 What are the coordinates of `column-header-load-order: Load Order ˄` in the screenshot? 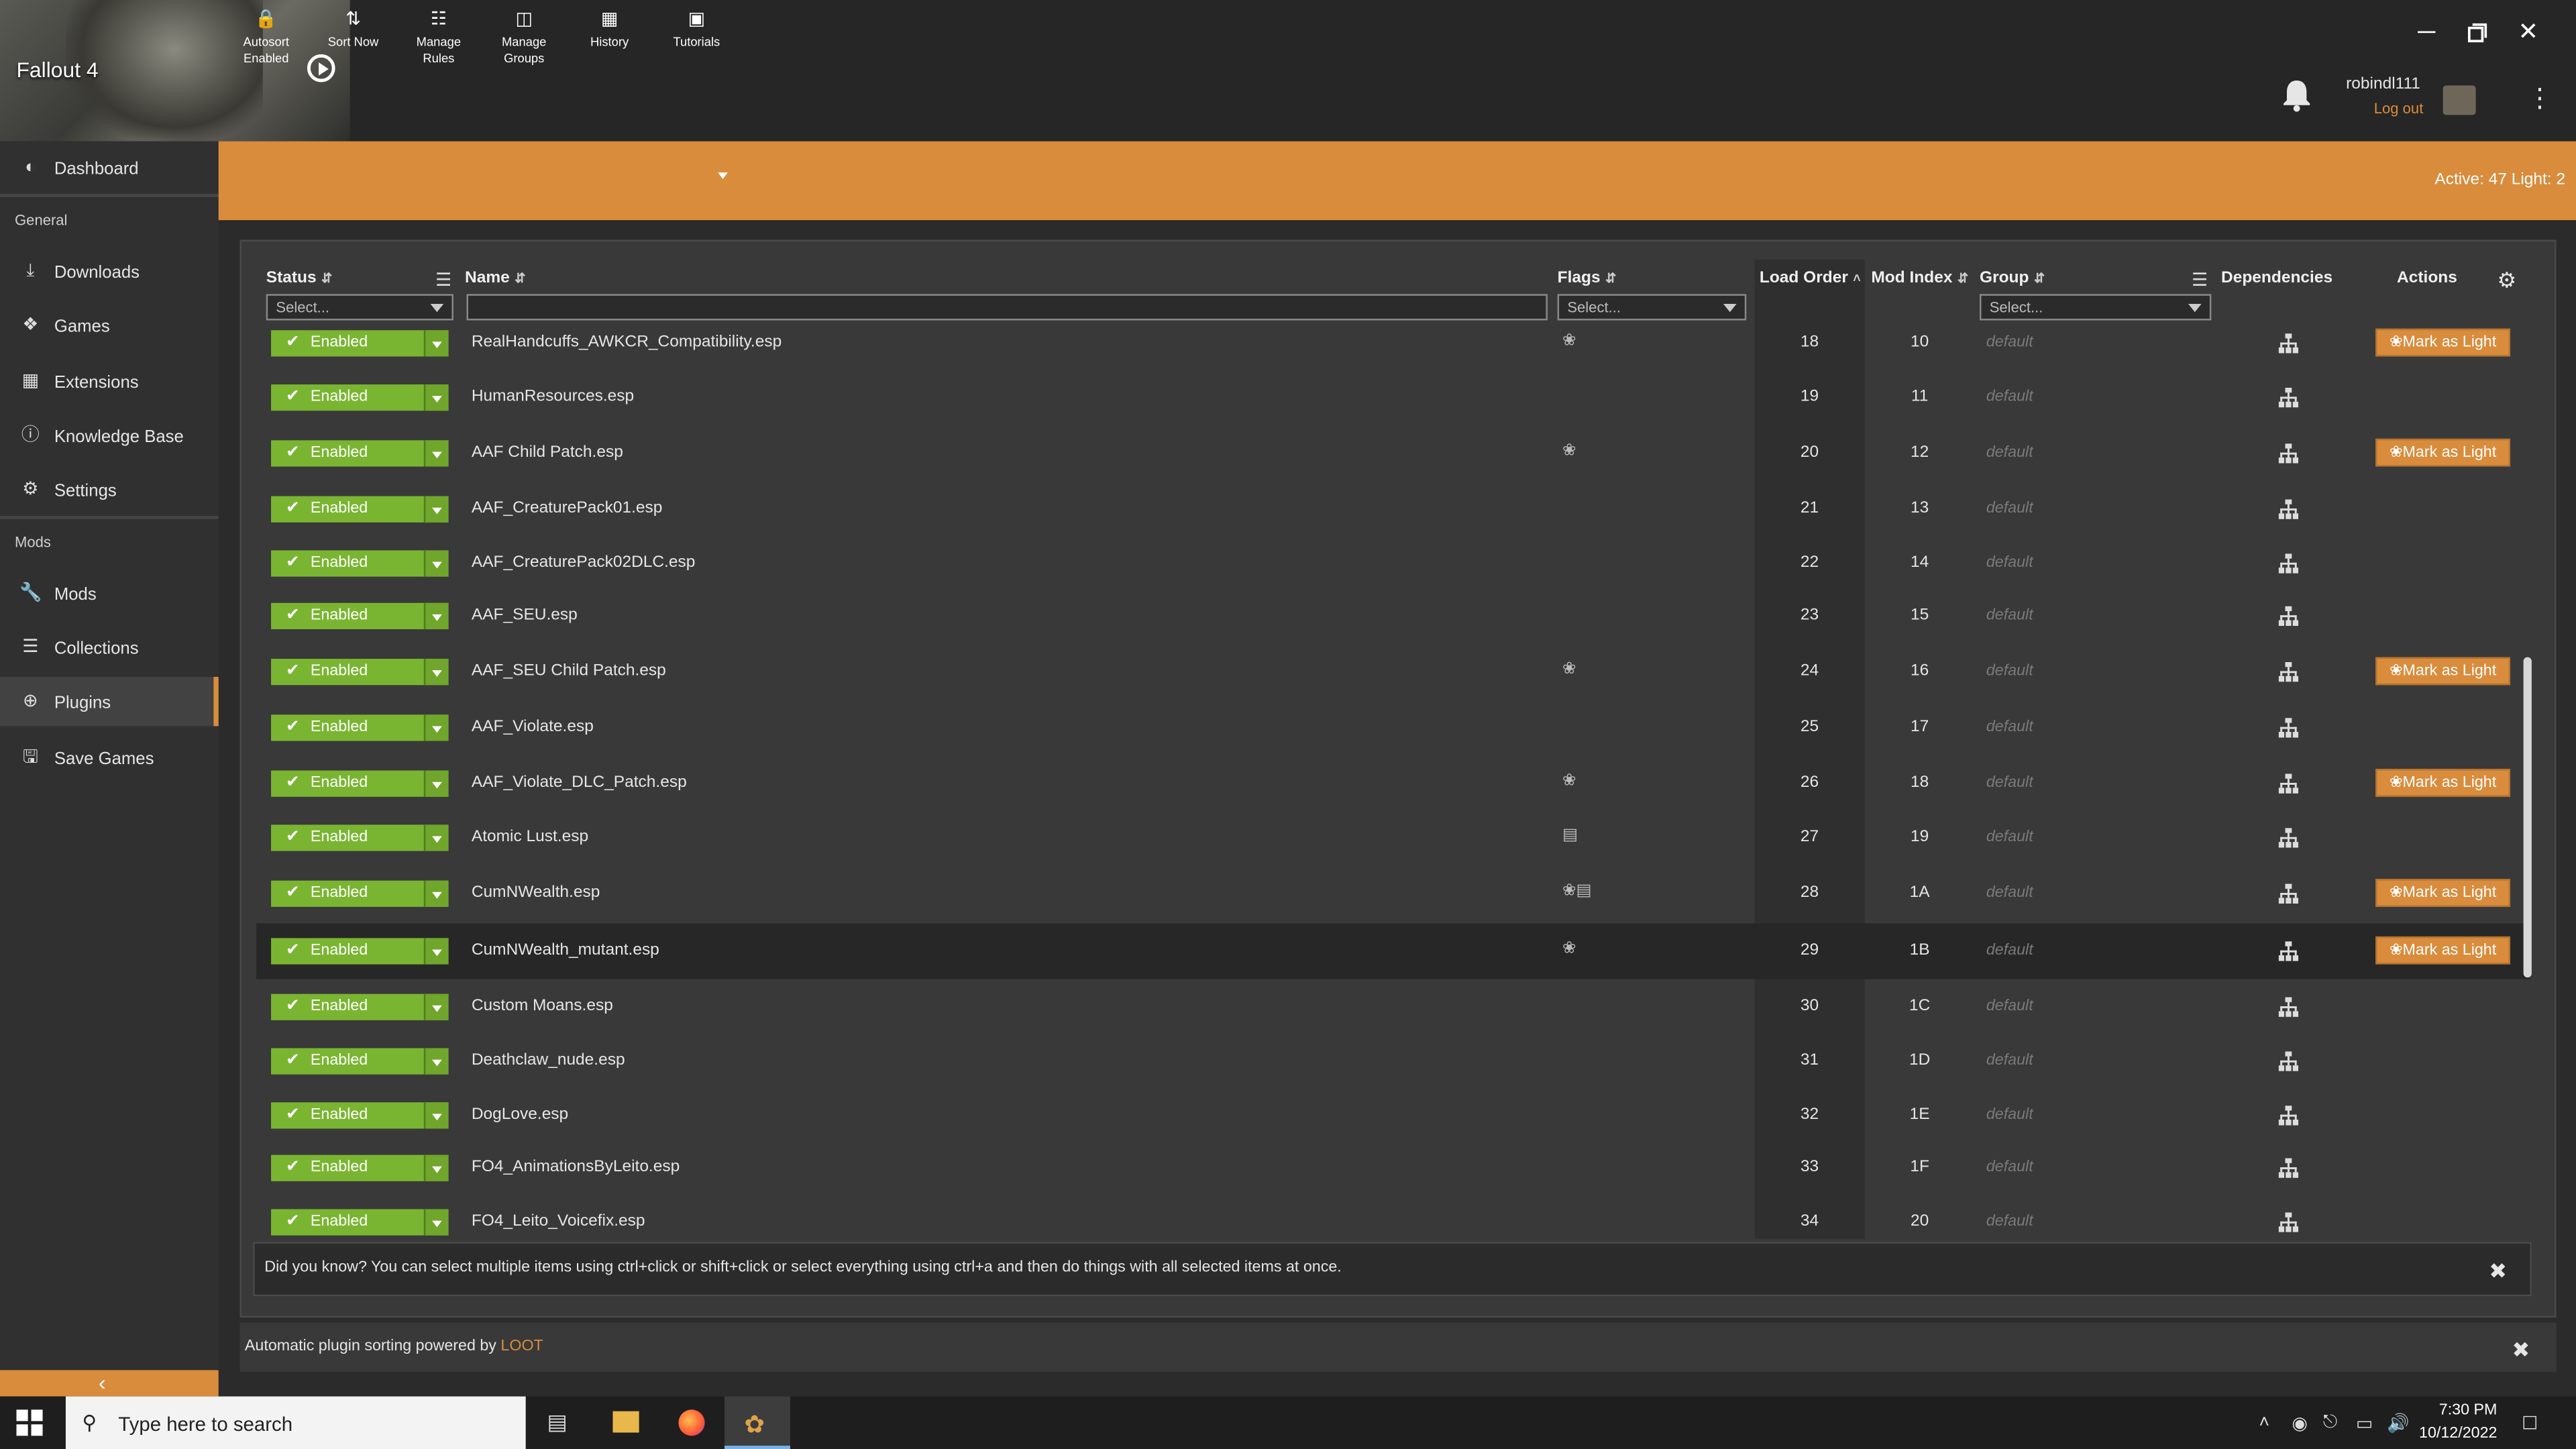 It's located at (1810, 279).